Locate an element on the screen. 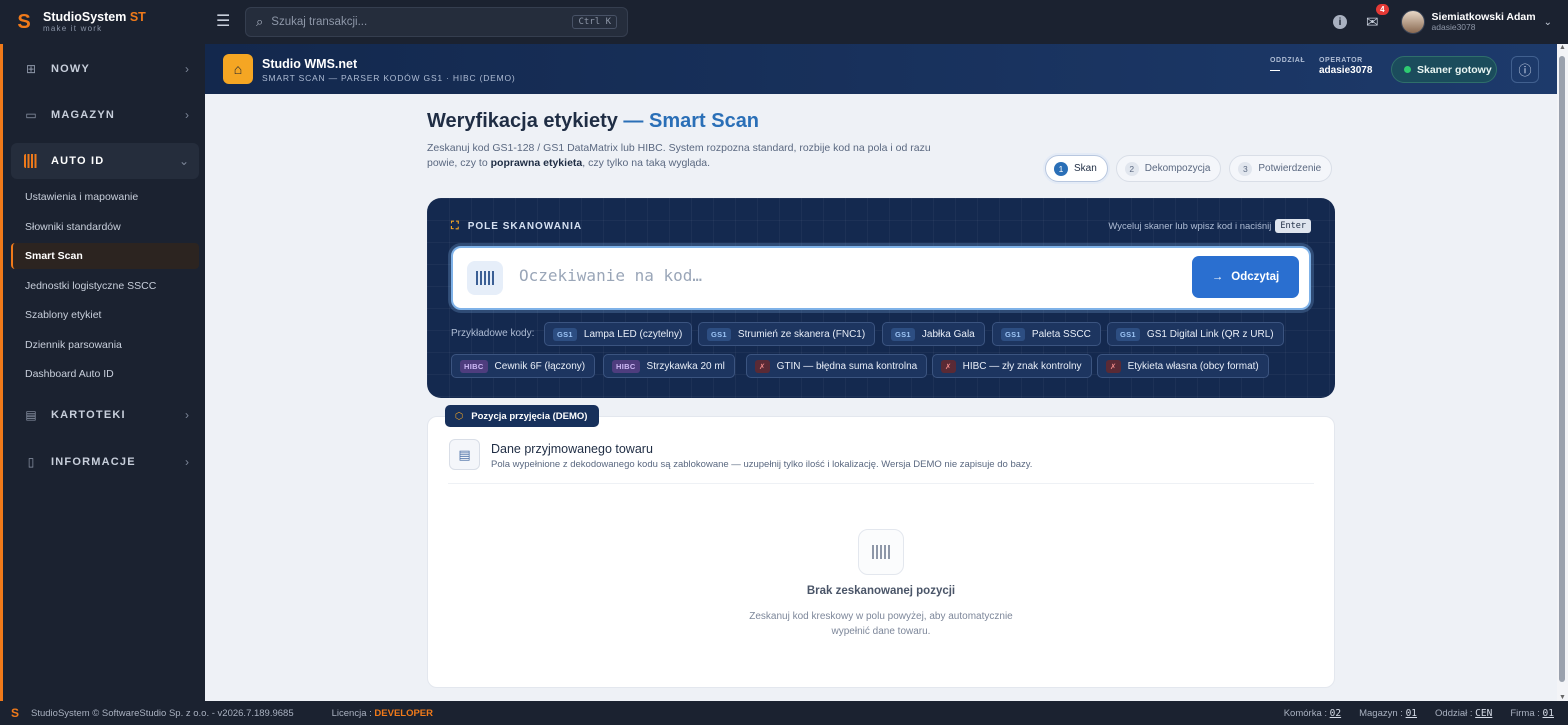  example-chip: GS1 Strumień ze skanera (FNC1) is located at coordinates (787, 334).